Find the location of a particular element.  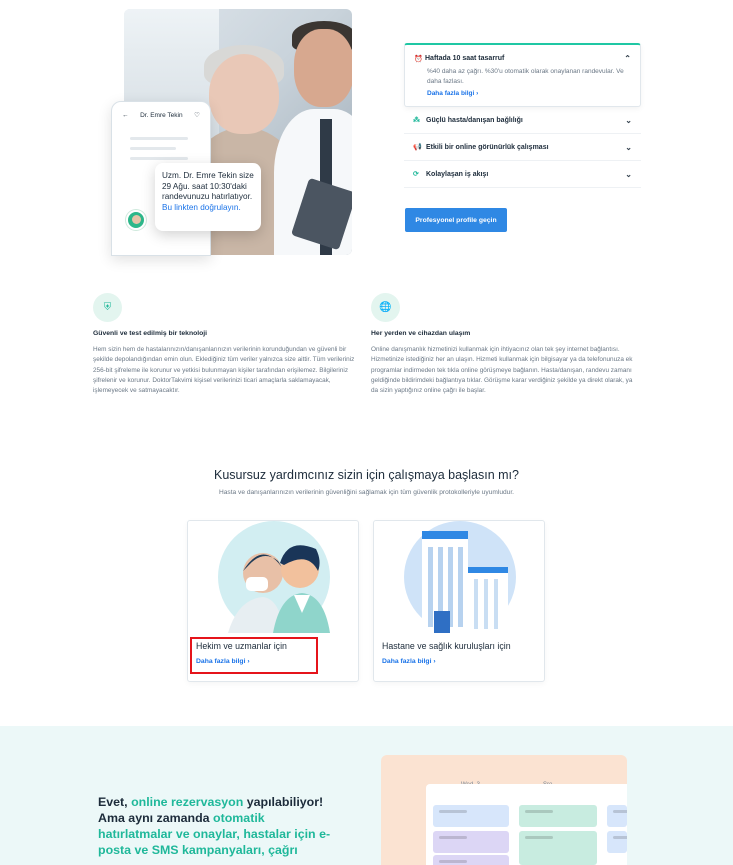

refresh-icon: ⟳ is located at coordinates (416, 174).